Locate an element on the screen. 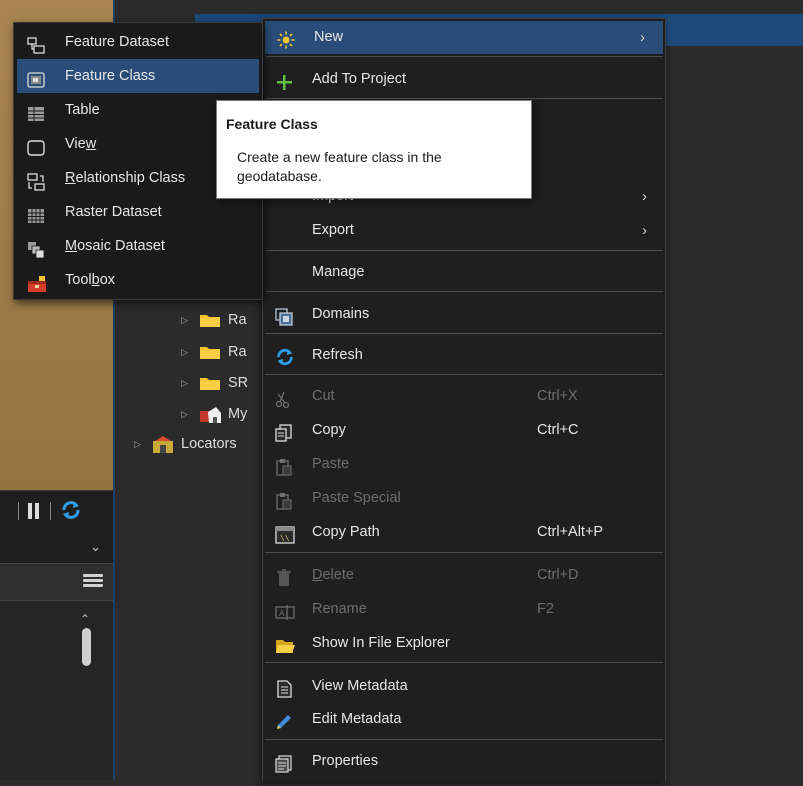 The image size is (803, 786). tree-item-label: Locators is located at coordinates (209, 444).